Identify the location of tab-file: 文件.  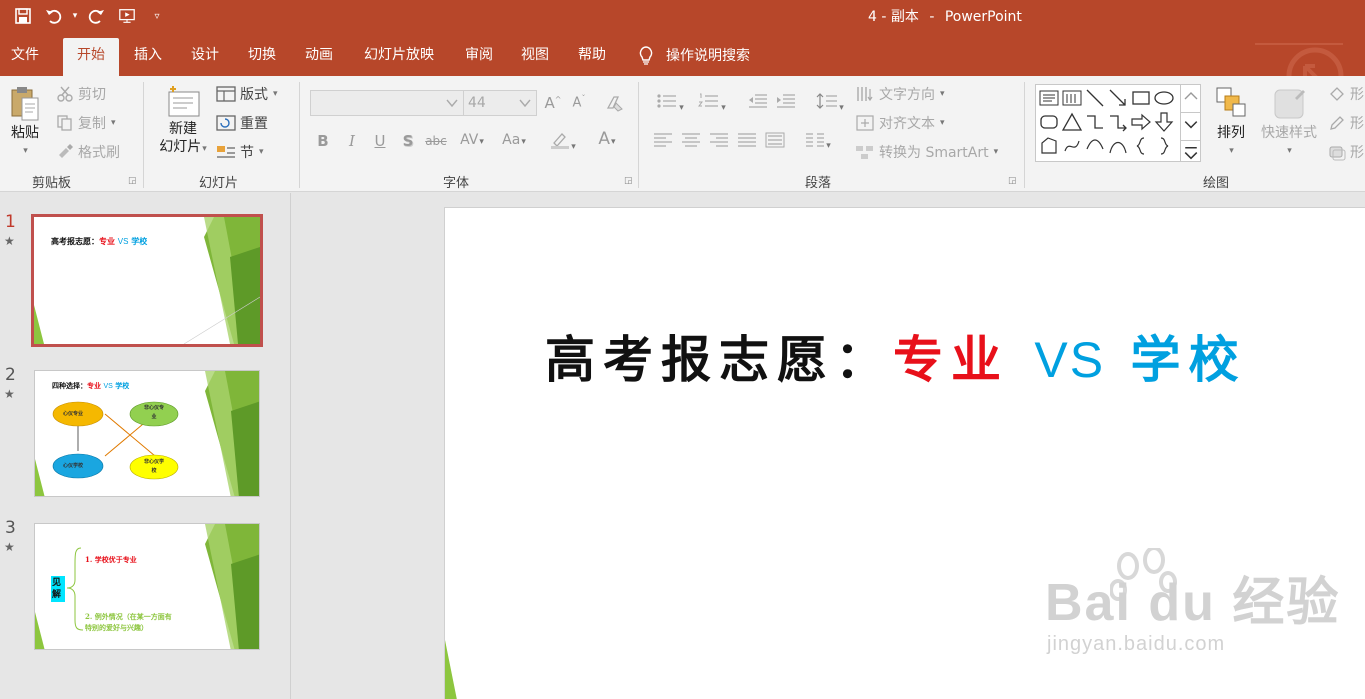
(25, 57).